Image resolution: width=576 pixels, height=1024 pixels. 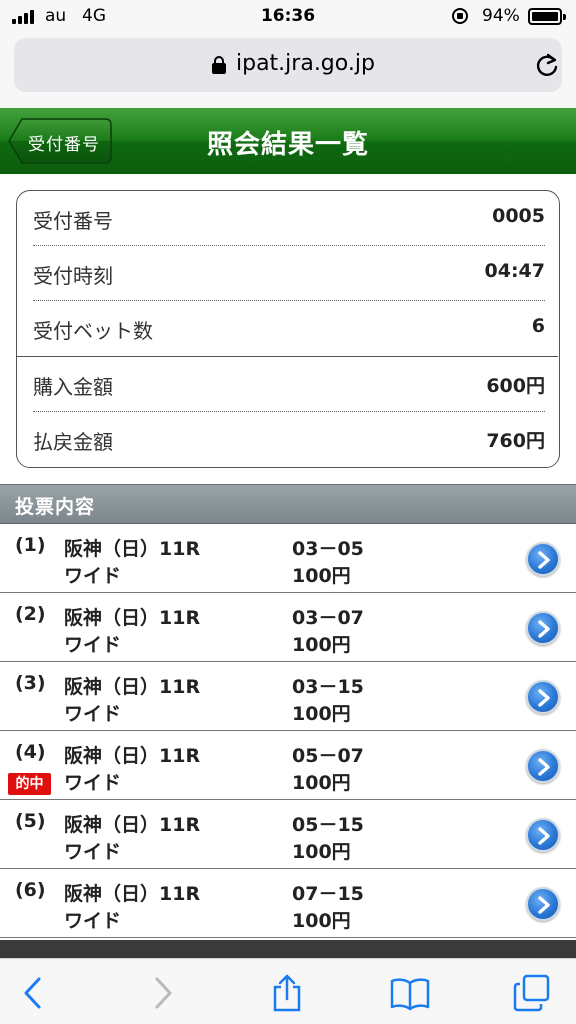 I want to click on tabs-icon, so click(x=532, y=993).